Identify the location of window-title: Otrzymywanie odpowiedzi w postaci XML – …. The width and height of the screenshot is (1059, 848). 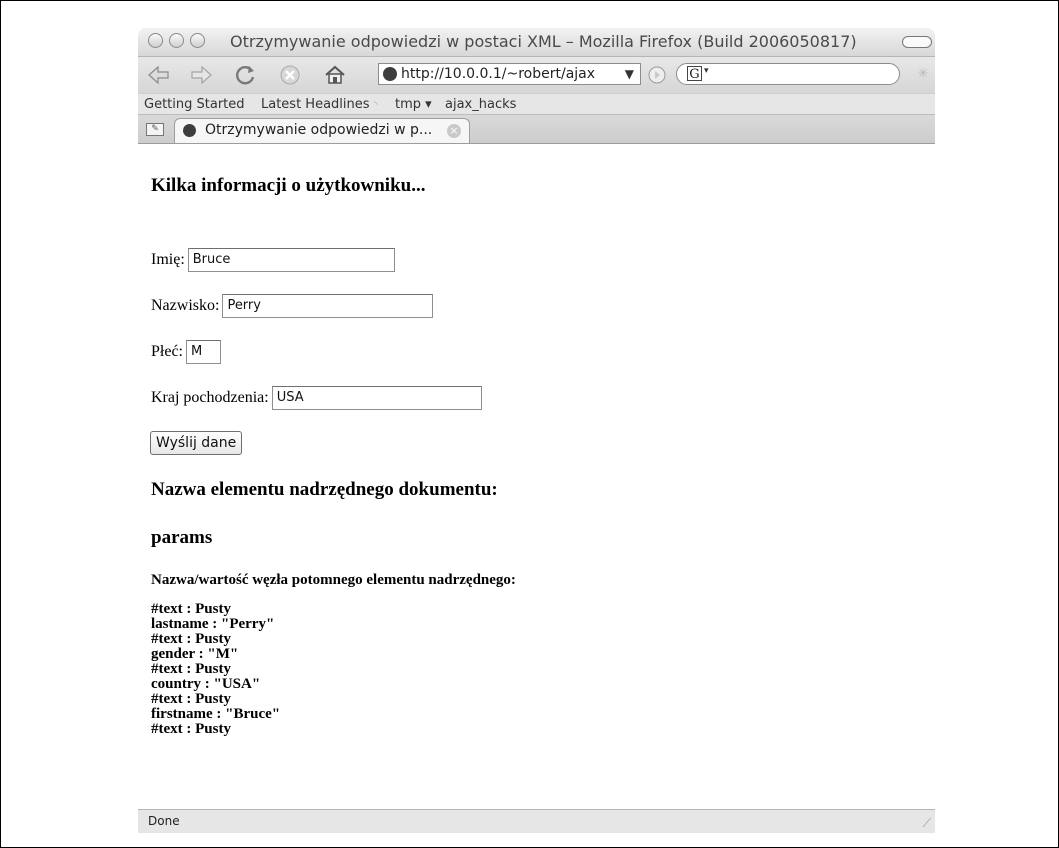
(543, 41).